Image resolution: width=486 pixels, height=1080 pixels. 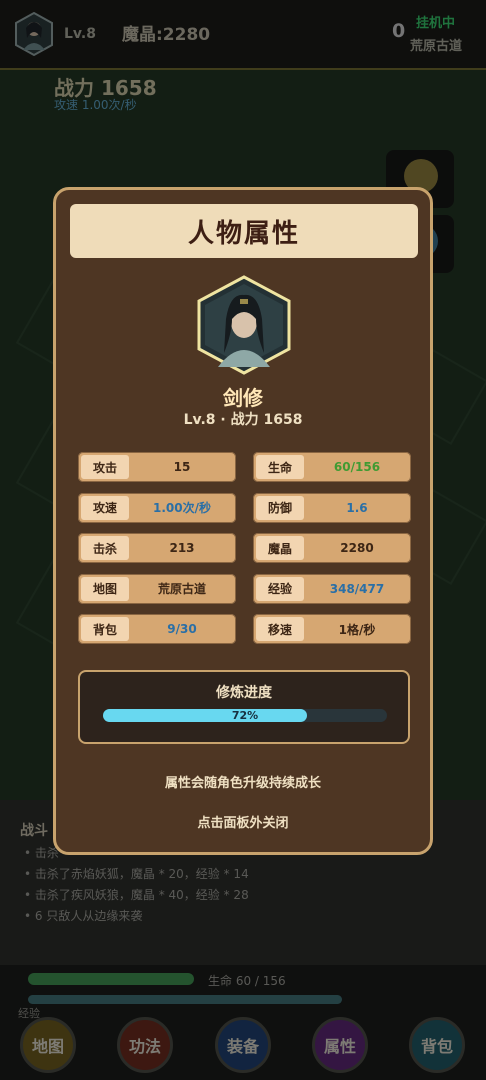 I want to click on stat-value: 60/156, so click(x=357, y=467).